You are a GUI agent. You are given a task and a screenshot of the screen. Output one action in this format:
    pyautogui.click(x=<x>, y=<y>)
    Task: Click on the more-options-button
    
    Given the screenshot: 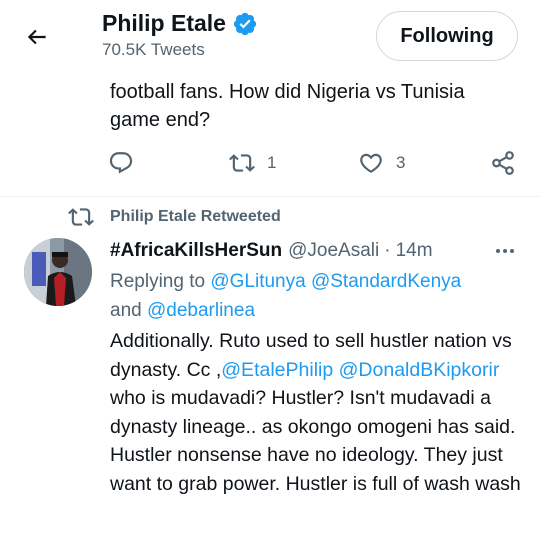 What is the action you would take?
    pyautogui.click(x=505, y=251)
    